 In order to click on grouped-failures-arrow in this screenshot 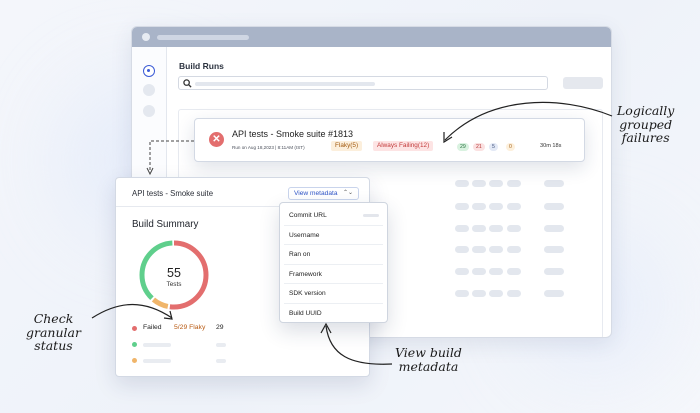, I will do `click(528, 121)`.